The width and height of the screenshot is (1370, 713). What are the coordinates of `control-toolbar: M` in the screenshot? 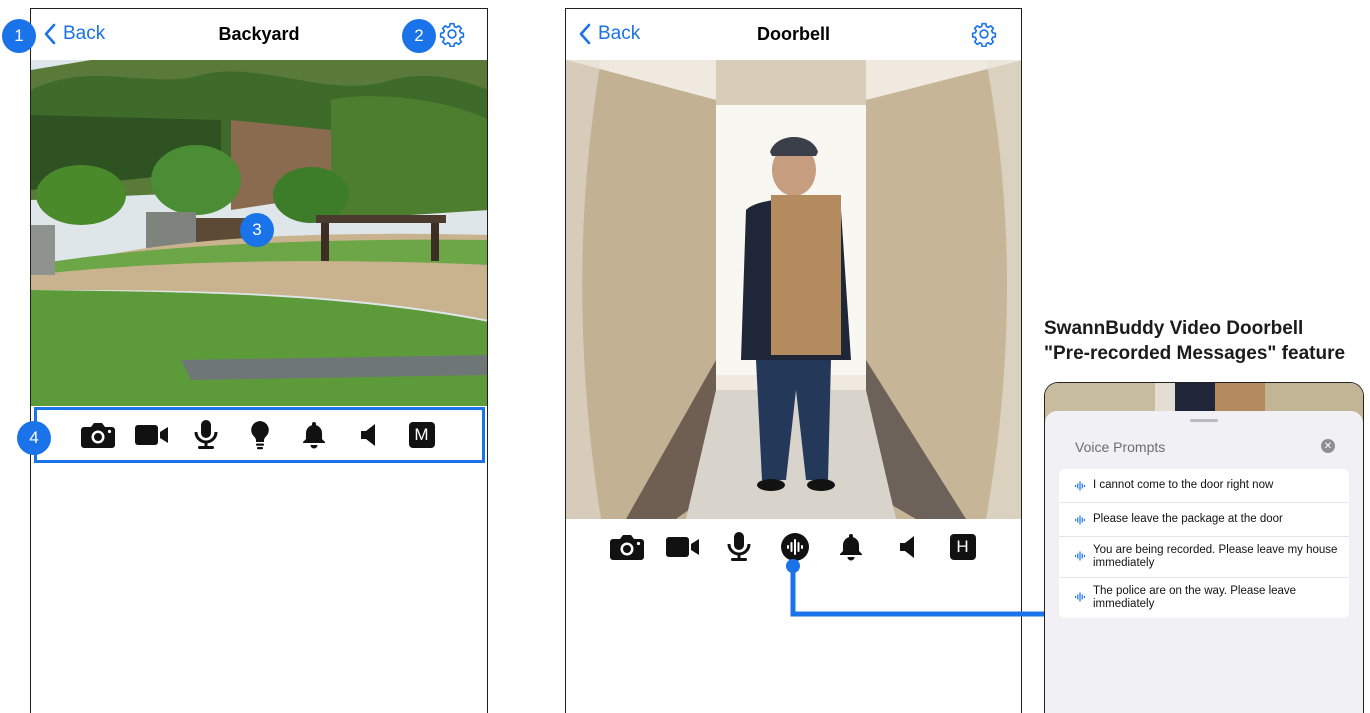 It's located at (259, 435).